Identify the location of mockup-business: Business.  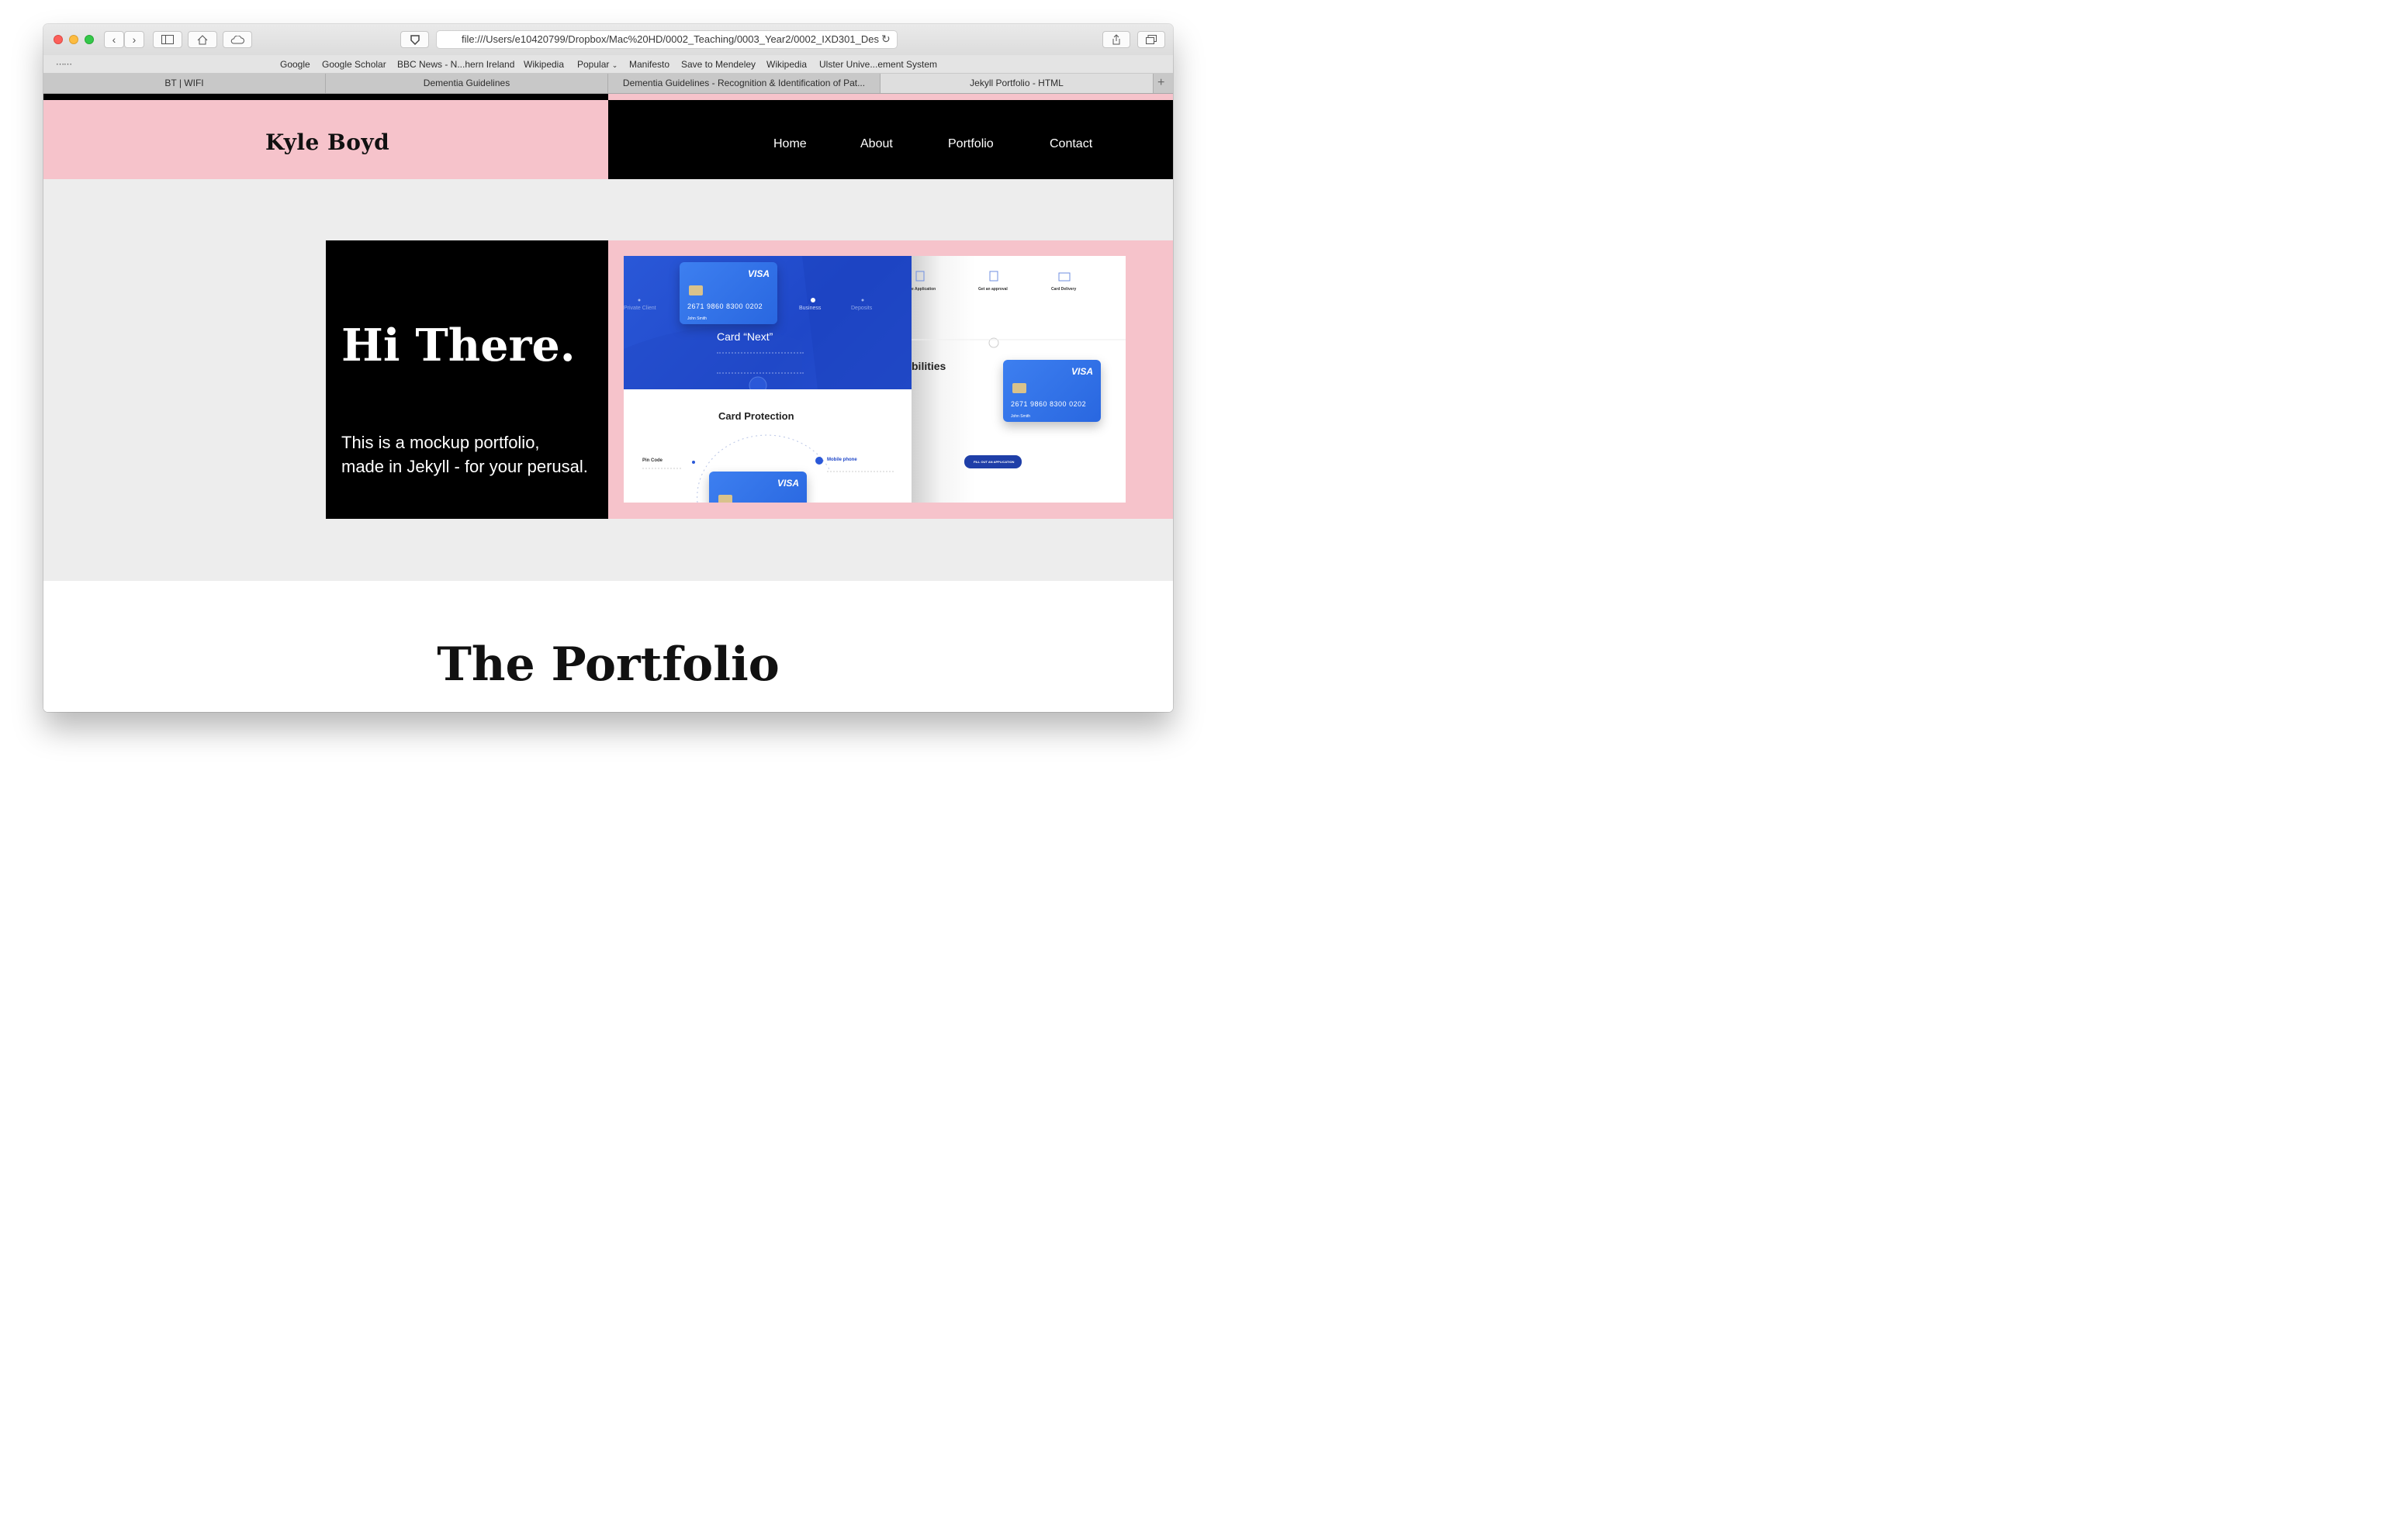
(811, 308).